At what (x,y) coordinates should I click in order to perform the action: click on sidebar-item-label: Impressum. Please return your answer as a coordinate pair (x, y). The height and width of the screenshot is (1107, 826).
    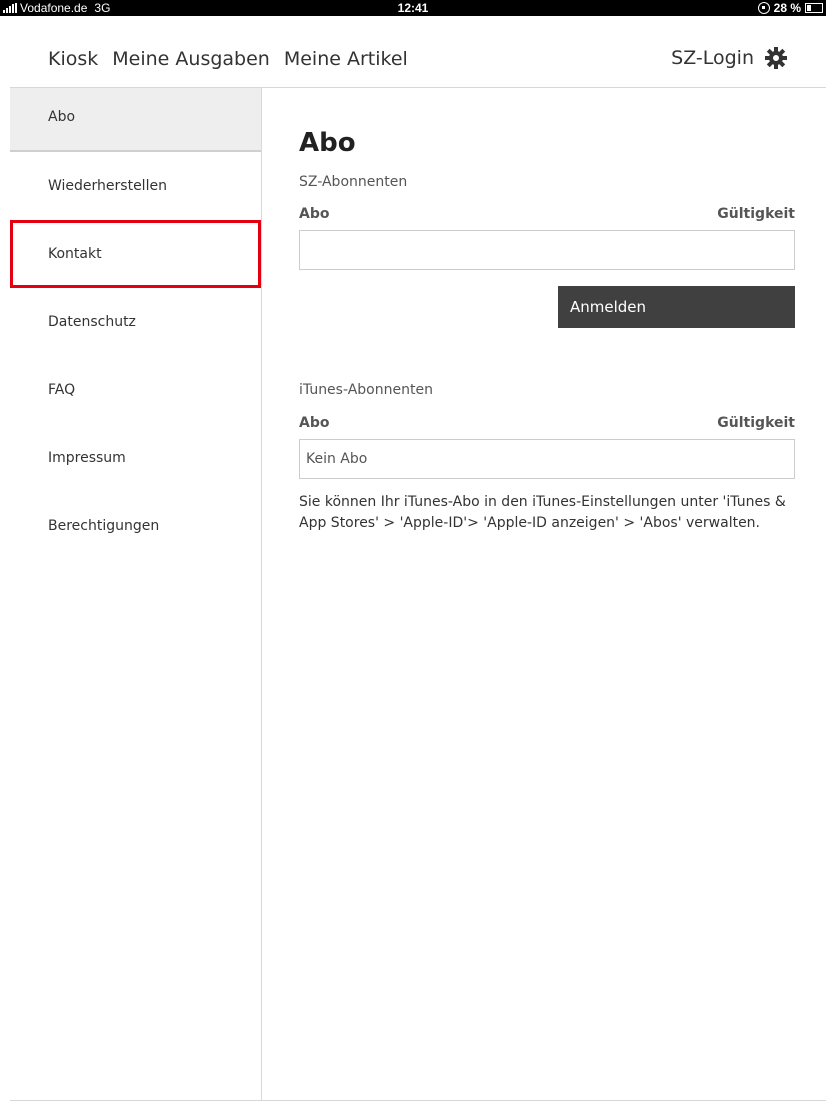
    Looking at the image, I should click on (87, 458).